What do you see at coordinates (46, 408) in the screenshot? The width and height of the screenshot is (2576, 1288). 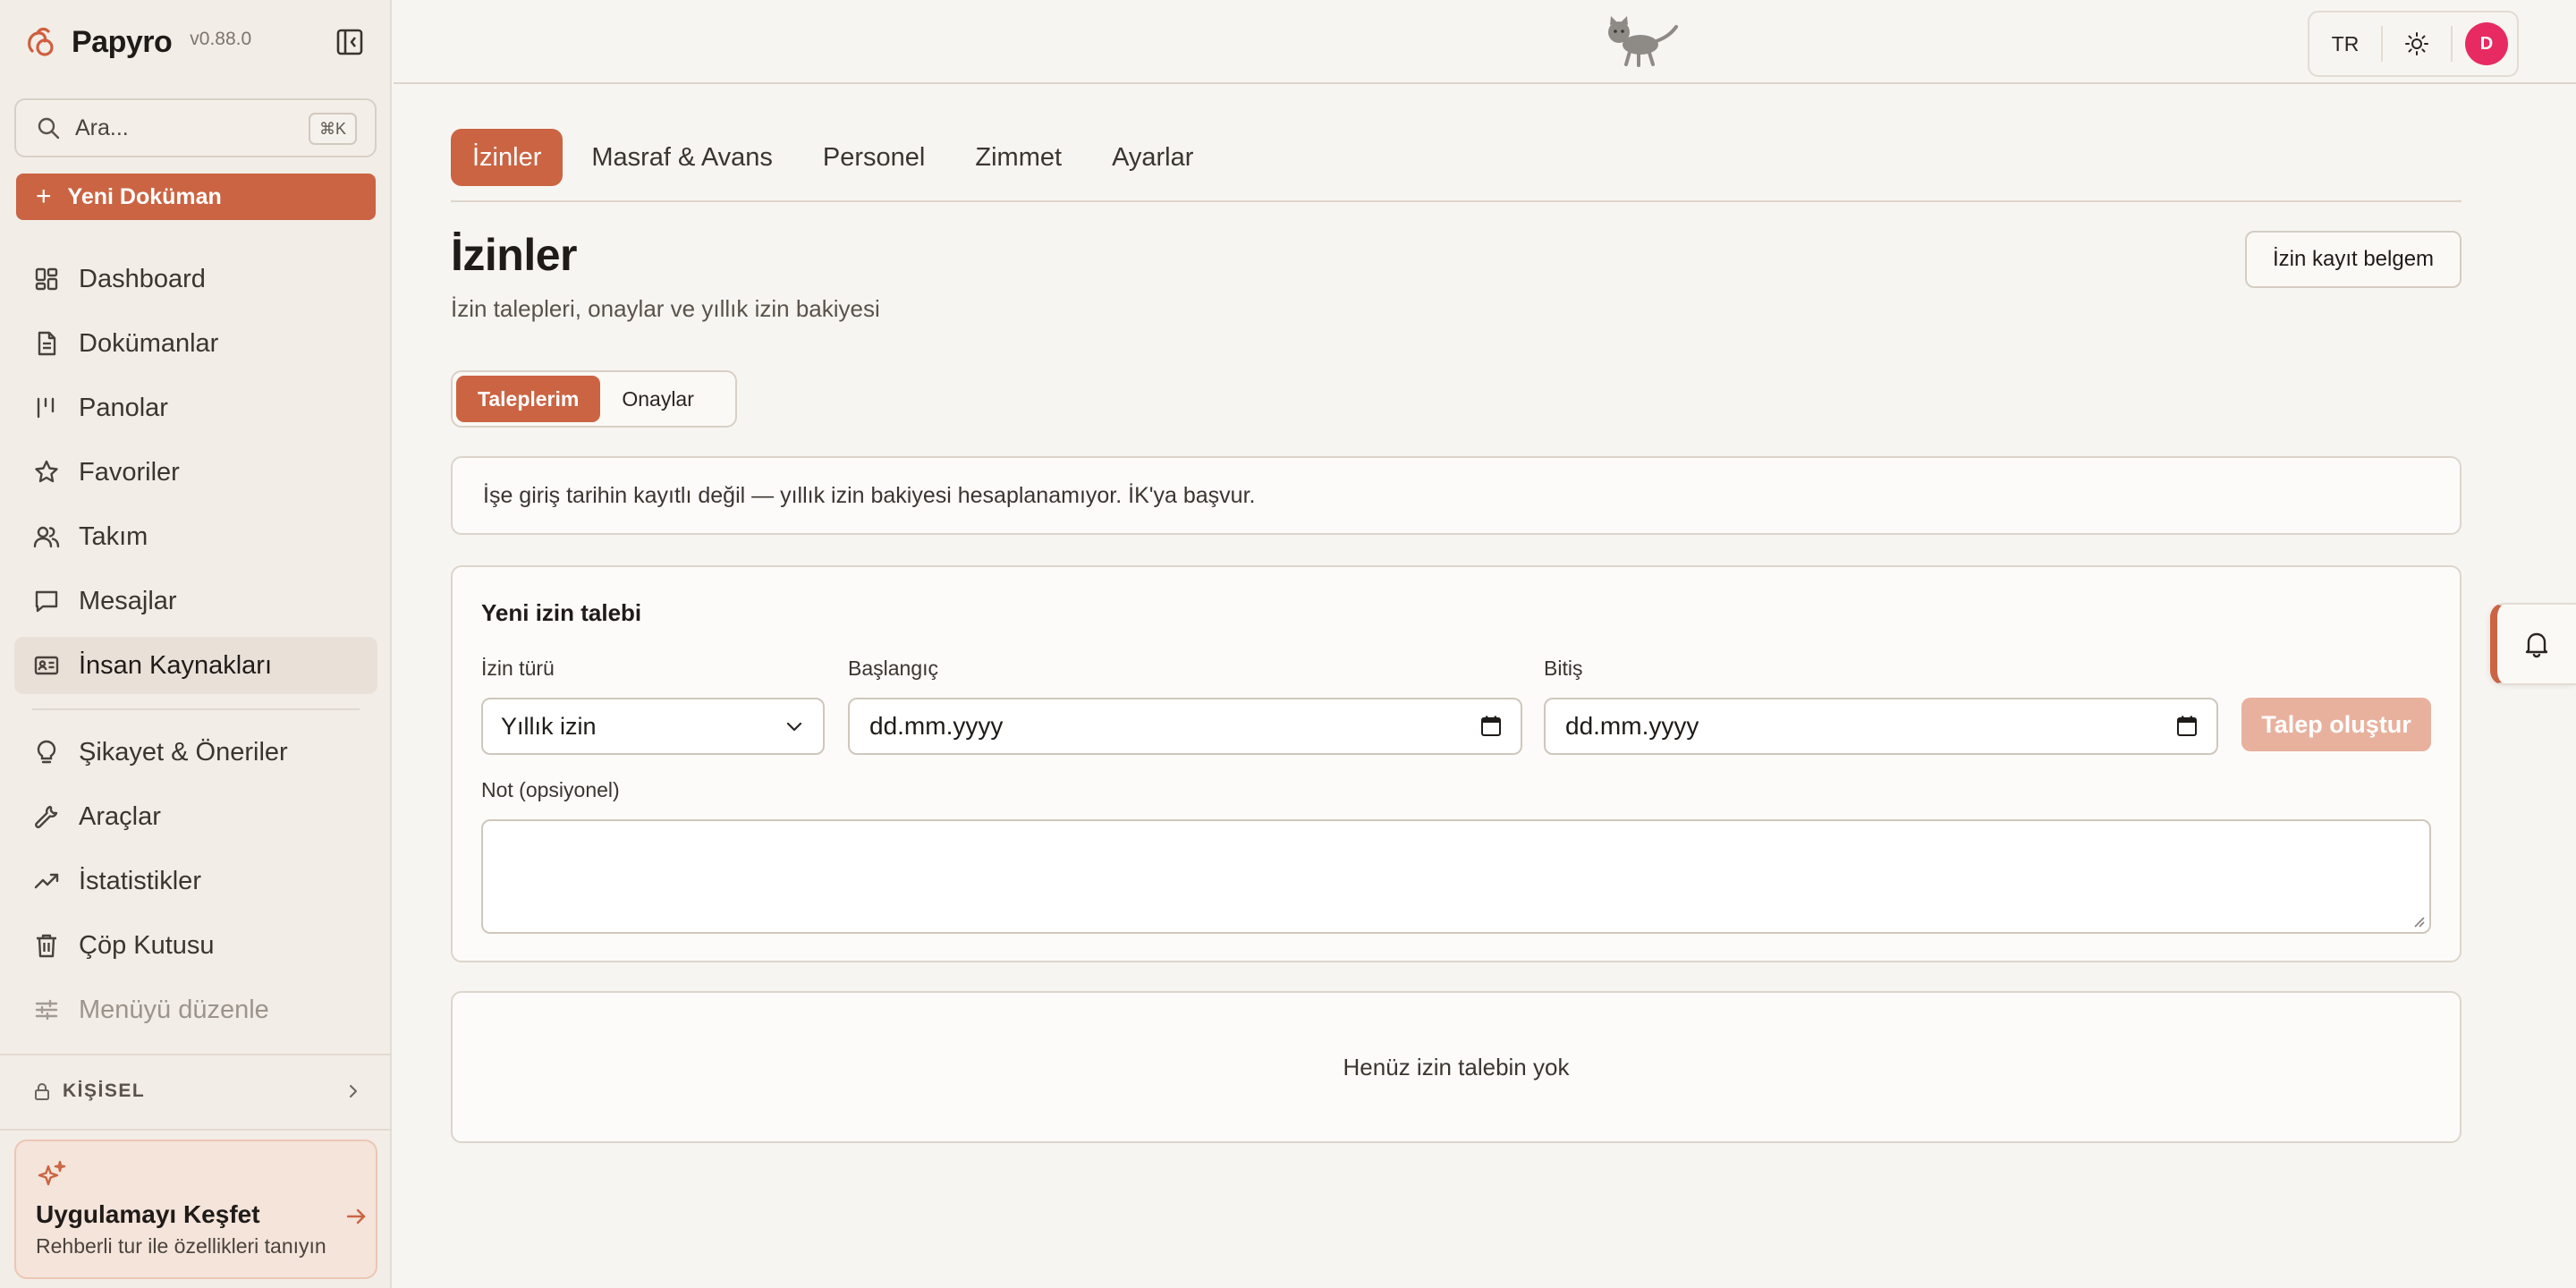 I see `board-icon` at bounding box center [46, 408].